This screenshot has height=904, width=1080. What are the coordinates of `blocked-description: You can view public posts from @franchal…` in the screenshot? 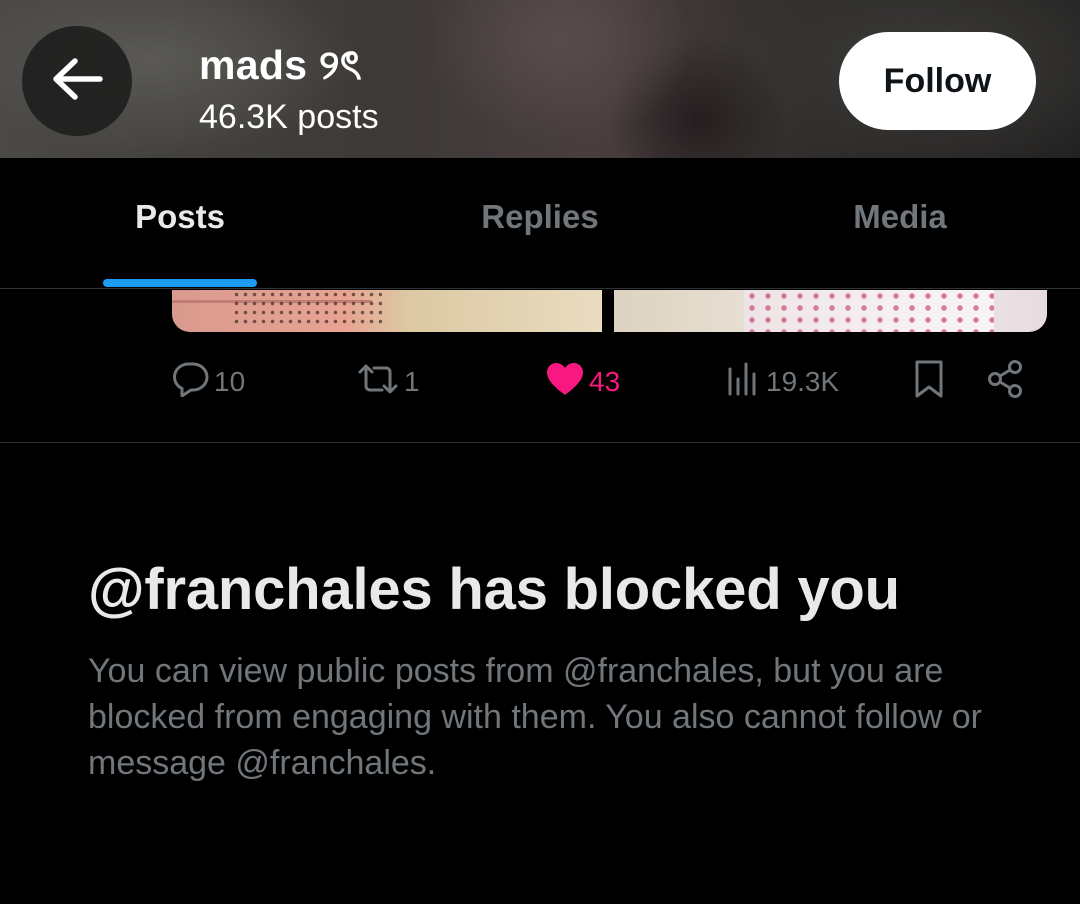 It's located at (535, 717).